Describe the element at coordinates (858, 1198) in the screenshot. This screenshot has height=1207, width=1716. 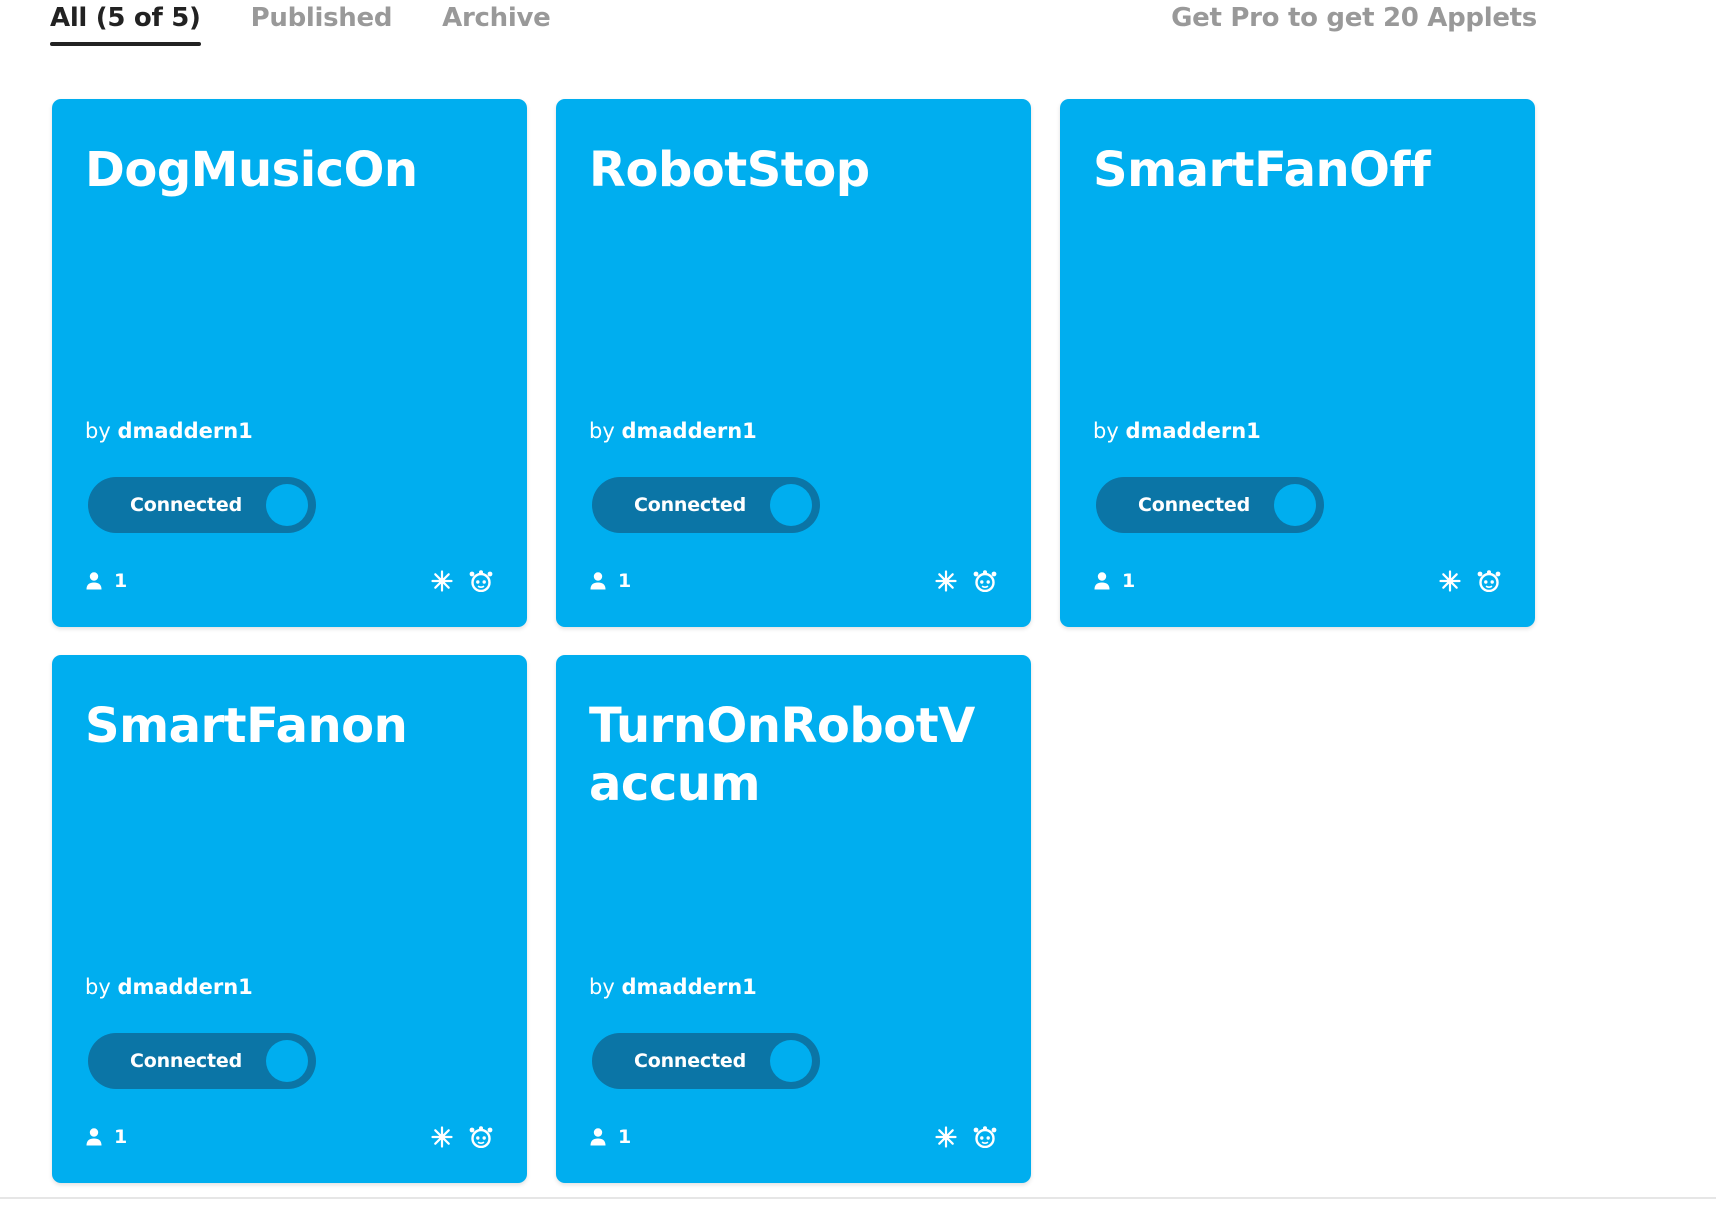
I see `page-divider` at that location.